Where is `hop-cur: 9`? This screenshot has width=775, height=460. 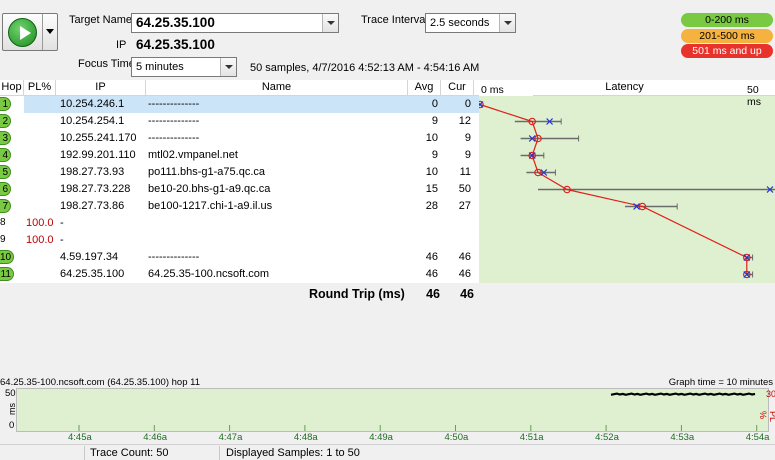
hop-cur: 9 is located at coordinates (467, 138).